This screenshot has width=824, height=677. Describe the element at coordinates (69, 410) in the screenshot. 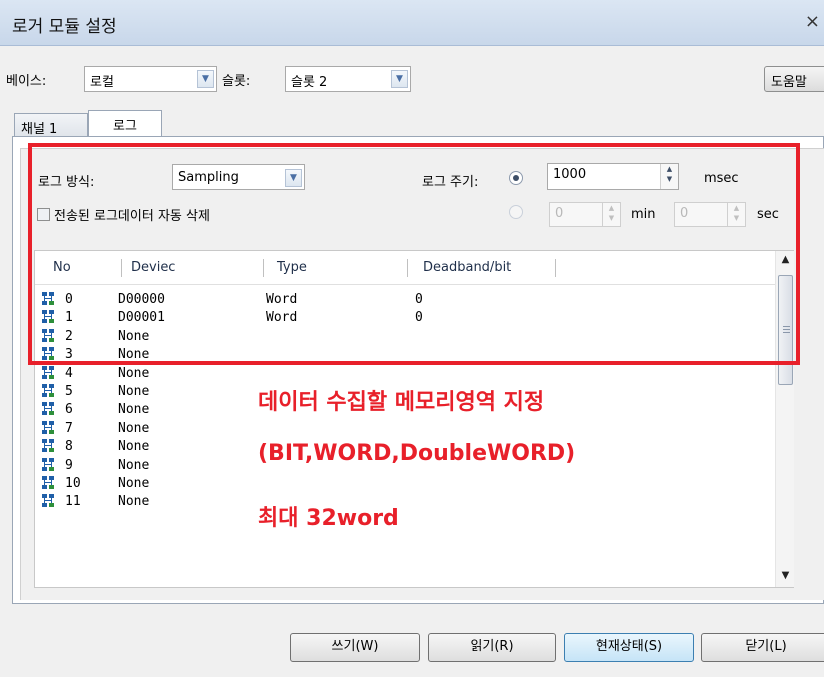

I see `cell-no: 6` at that location.